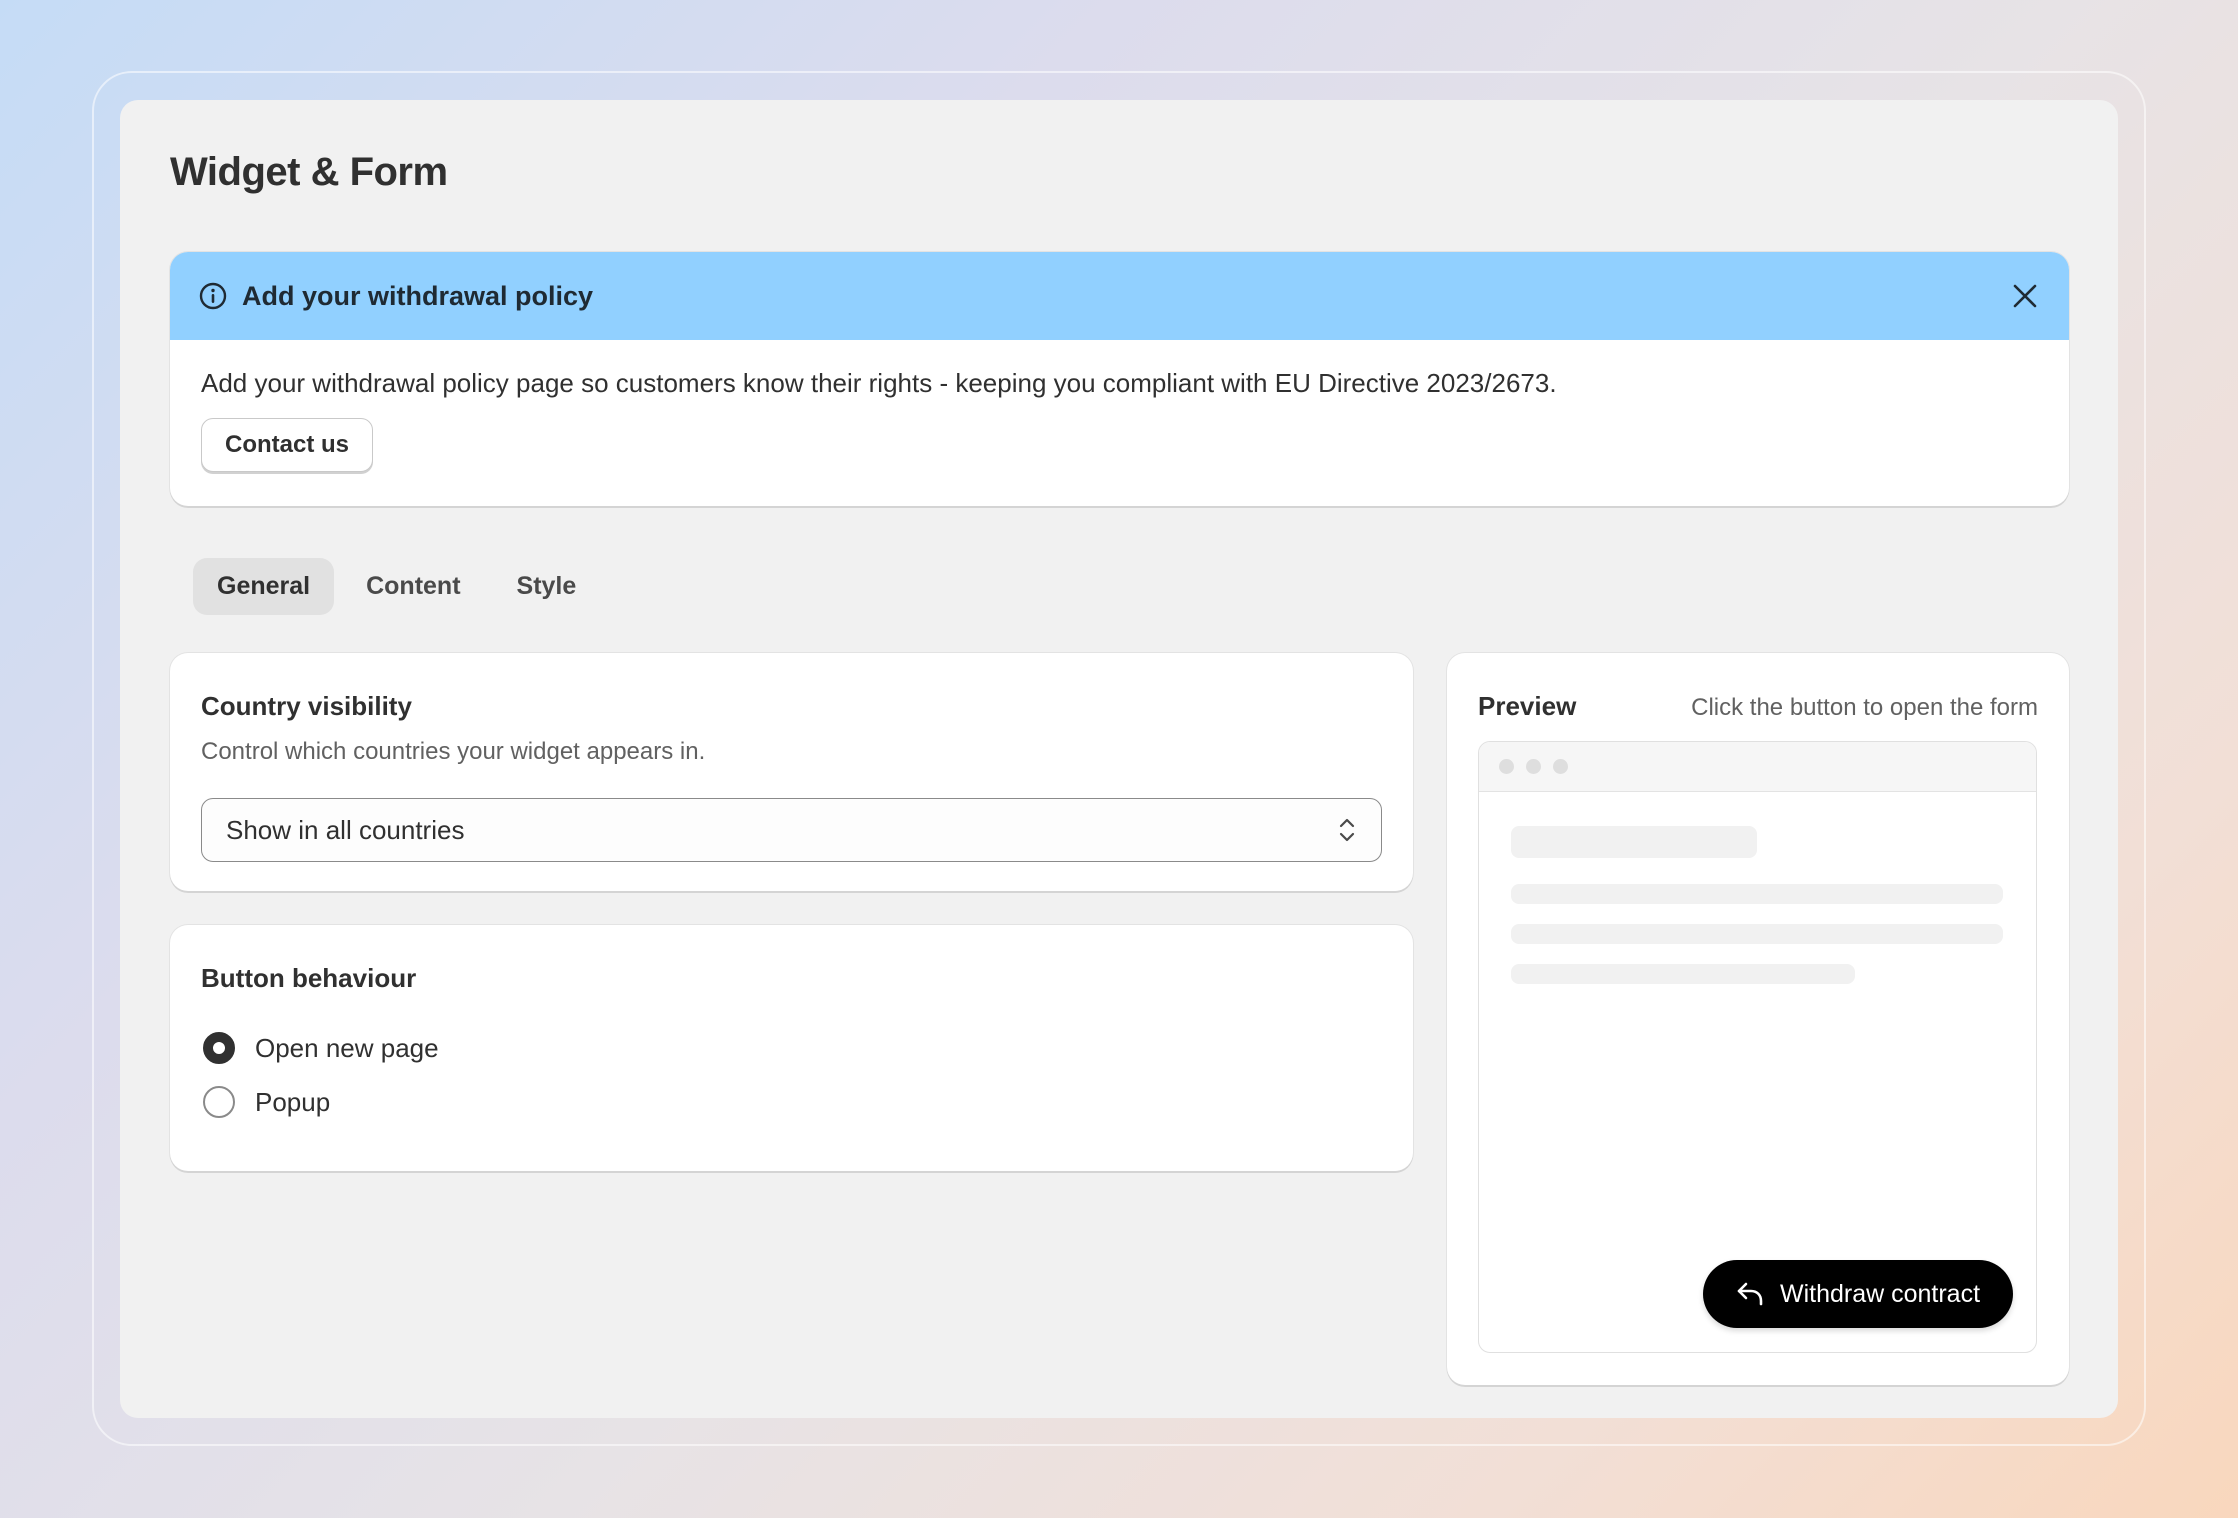 This screenshot has width=2238, height=1518. Describe the element at coordinates (1634, 842) in the screenshot. I see `skeleton-heading` at that location.